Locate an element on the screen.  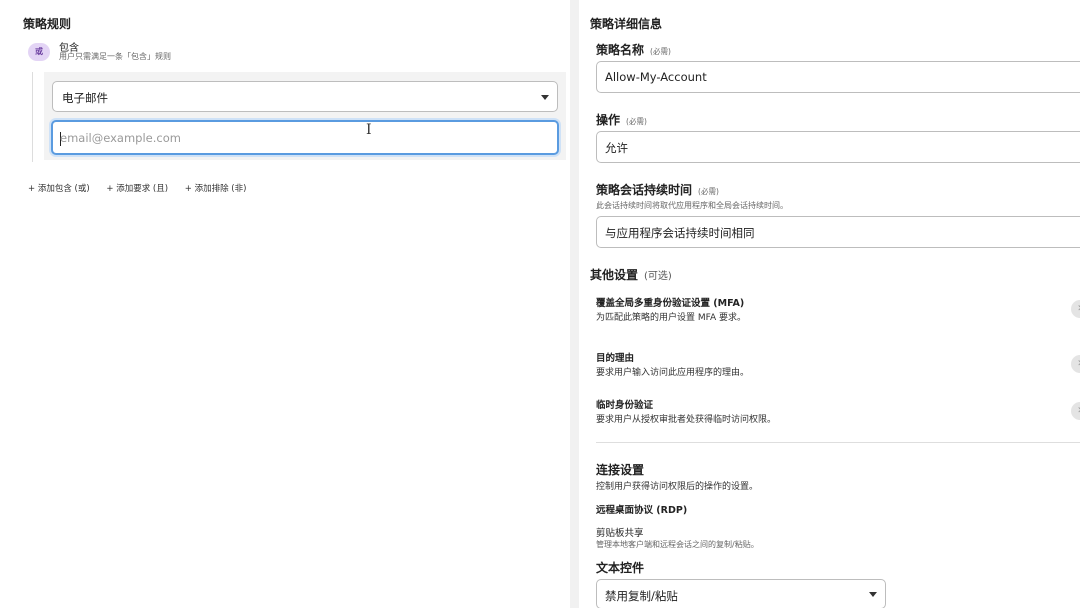
include-rule-description: 用户只需满足一条「包含」规则 is located at coordinates (115, 56).